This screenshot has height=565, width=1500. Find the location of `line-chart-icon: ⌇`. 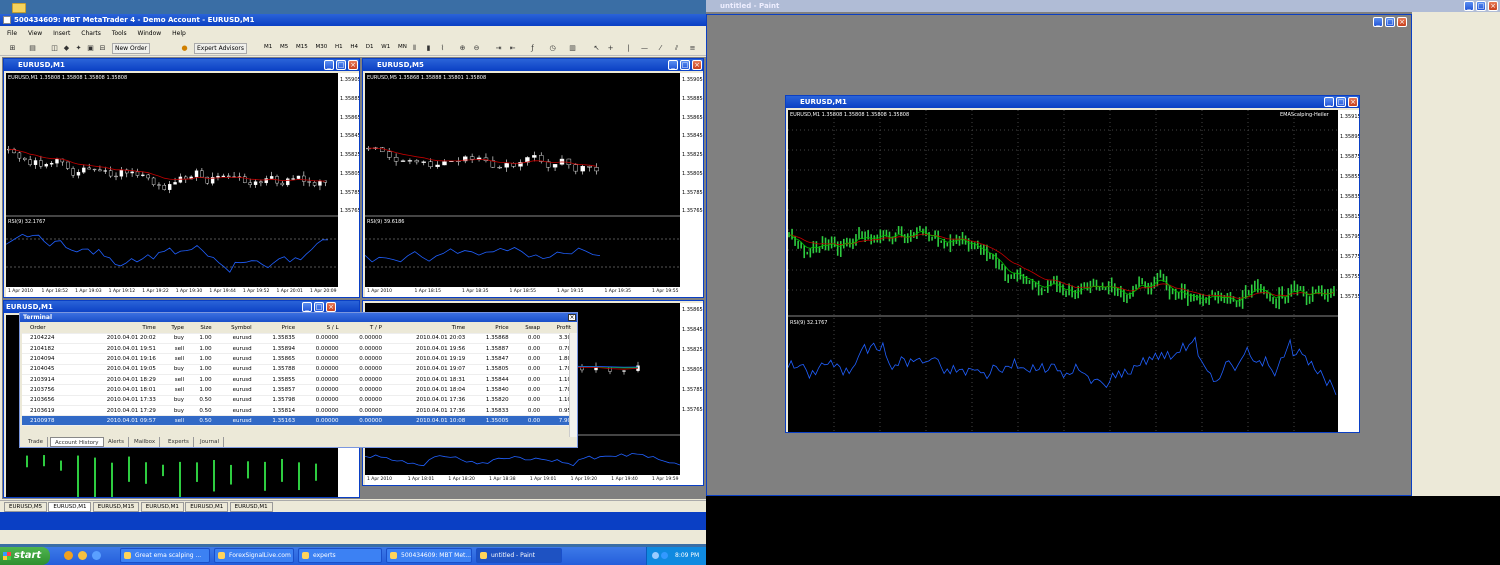

line-chart-icon: ⌇ is located at coordinates (442, 48).